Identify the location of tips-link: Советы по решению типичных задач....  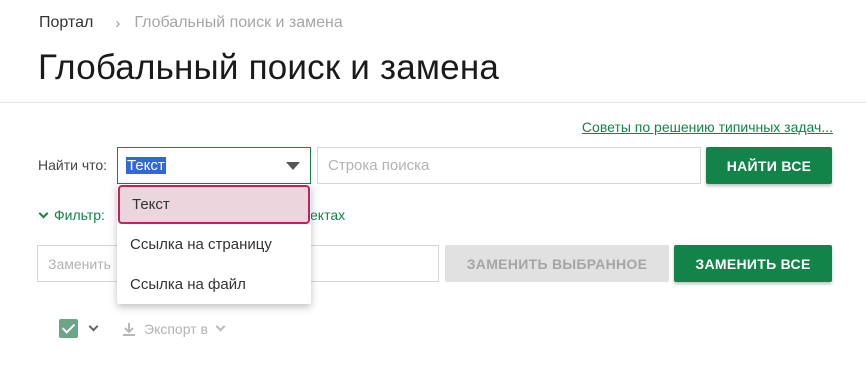
(707, 127).